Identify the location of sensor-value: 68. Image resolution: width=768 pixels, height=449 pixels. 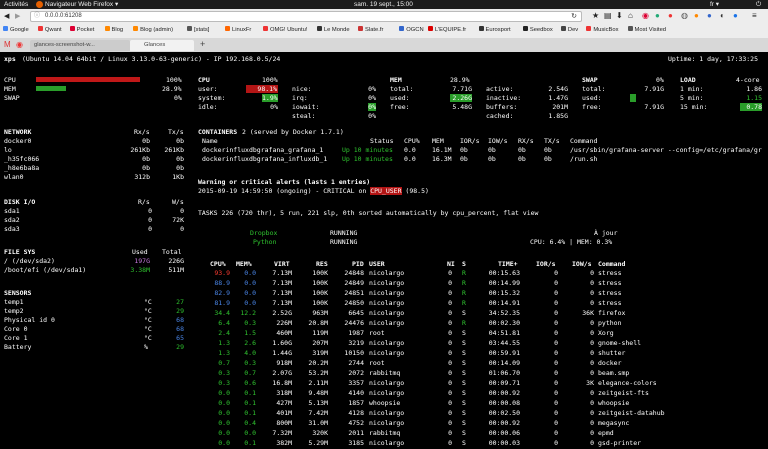
(180, 329).